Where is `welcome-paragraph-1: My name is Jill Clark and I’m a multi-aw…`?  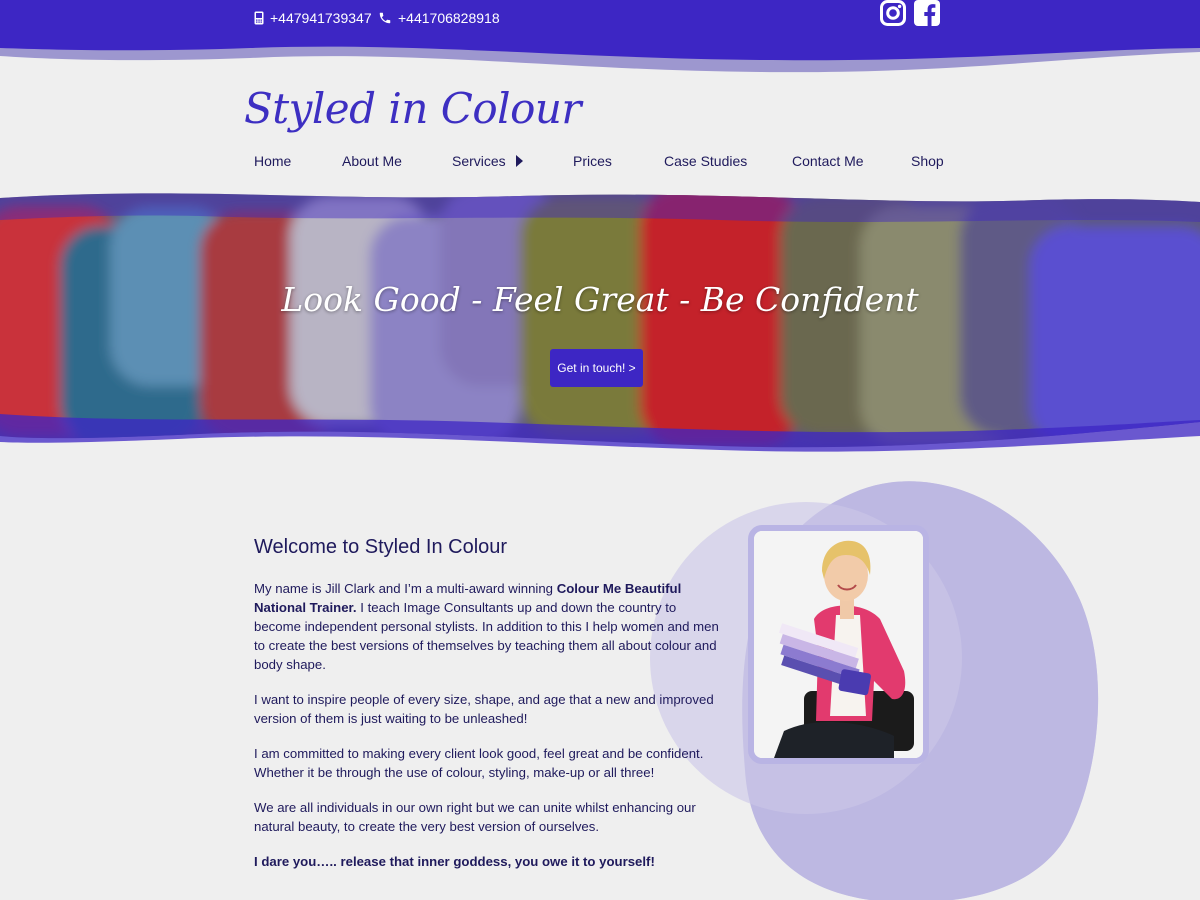 welcome-paragraph-1: My name is Jill Clark and I’m a multi-aw… is located at coordinates (489, 626).